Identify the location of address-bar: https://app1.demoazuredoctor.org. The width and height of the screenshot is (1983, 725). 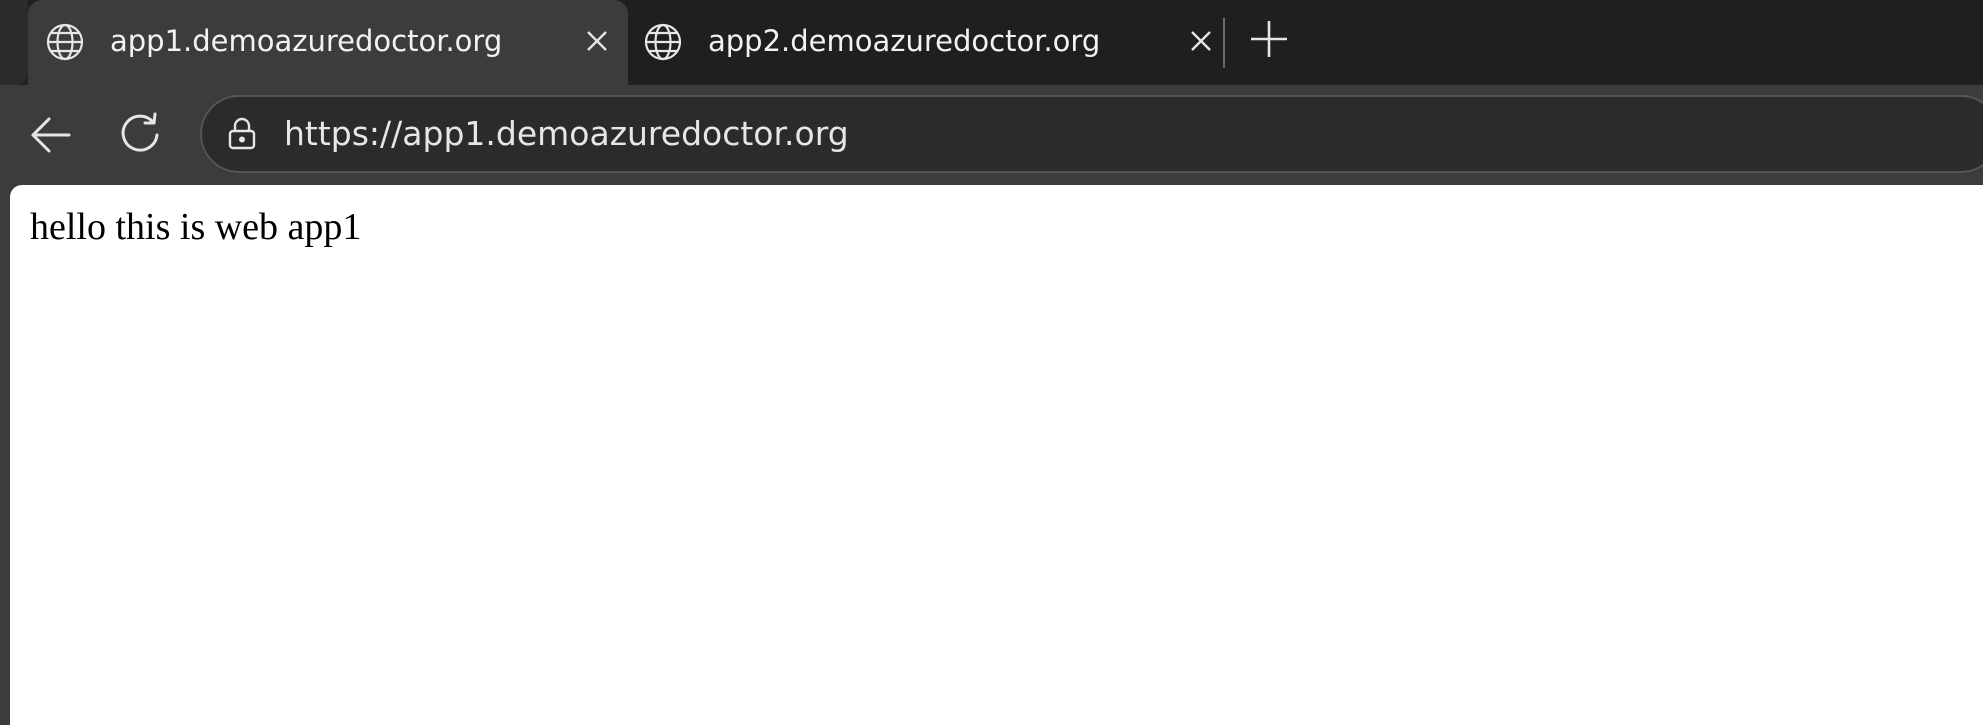
(1091, 134).